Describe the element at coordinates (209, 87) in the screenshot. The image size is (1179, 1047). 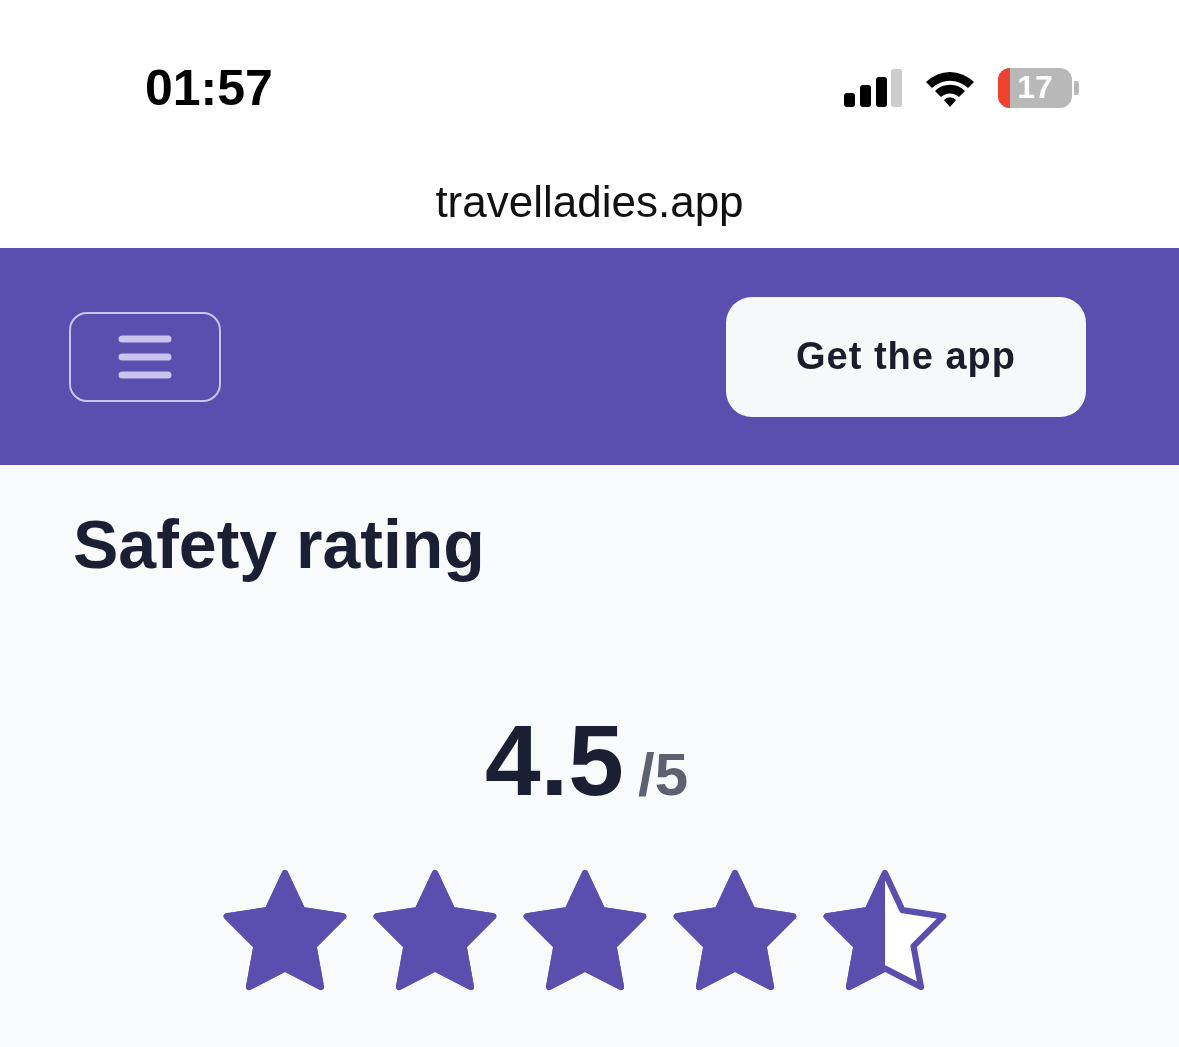
I see `clock-time: 01:57` at that location.